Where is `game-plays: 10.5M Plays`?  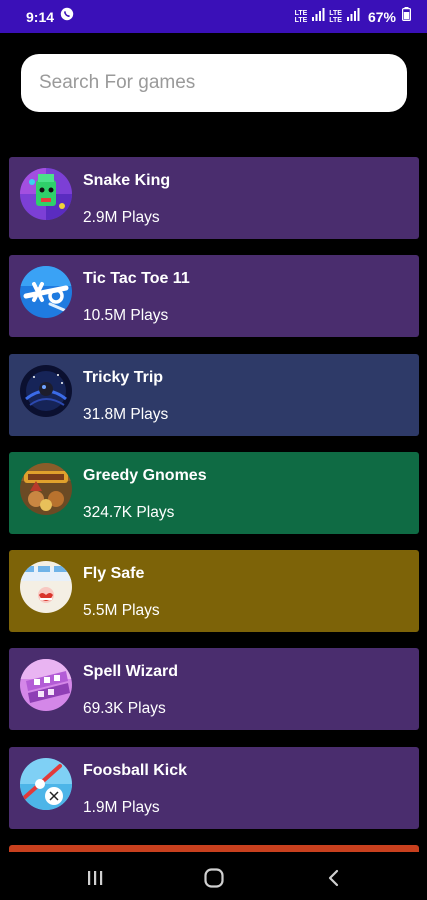 game-plays: 10.5M Plays is located at coordinates (126, 316).